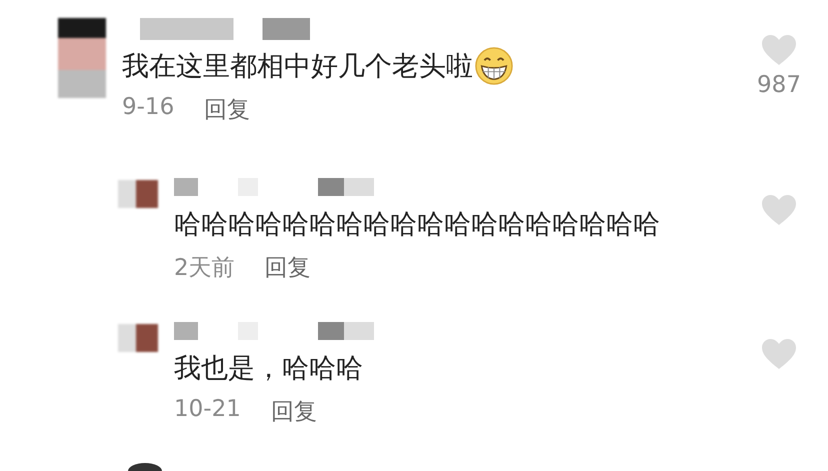 Image resolution: width=828 pixels, height=471 pixels. Describe the element at coordinates (268, 369) in the screenshot. I see `comment-text: 我也是，哈哈哈` at that location.